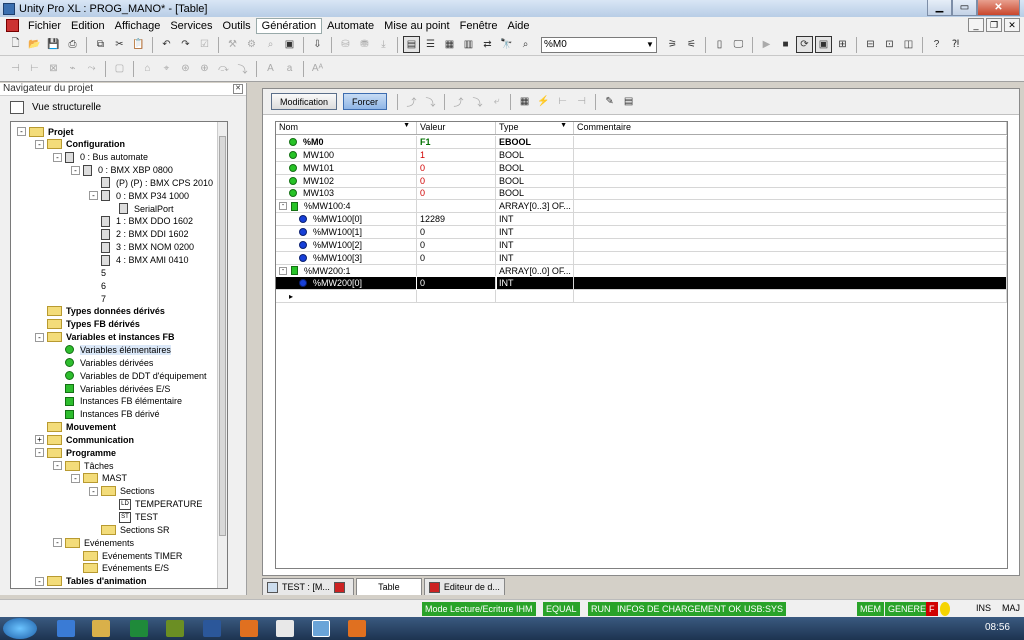  Describe the element at coordinates (641, 297) in the screenshot. I see `table-row: ▸` at that location.